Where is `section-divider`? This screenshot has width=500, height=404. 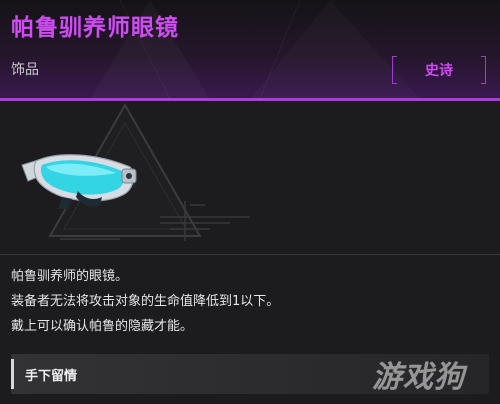 section-divider is located at coordinates (250, 254).